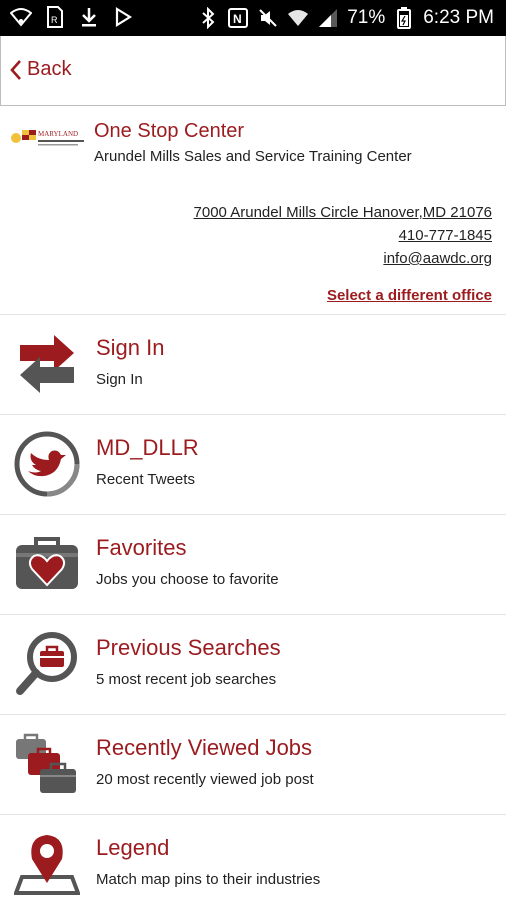 Image resolution: width=506 pixels, height=900 pixels. I want to click on back-label: Back, so click(49, 69).